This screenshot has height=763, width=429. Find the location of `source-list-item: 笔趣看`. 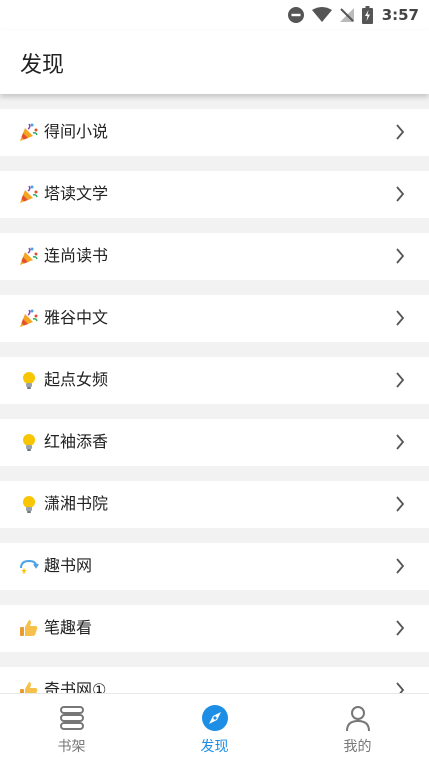

source-list-item: 笔趣看 is located at coordinates (214, 628).